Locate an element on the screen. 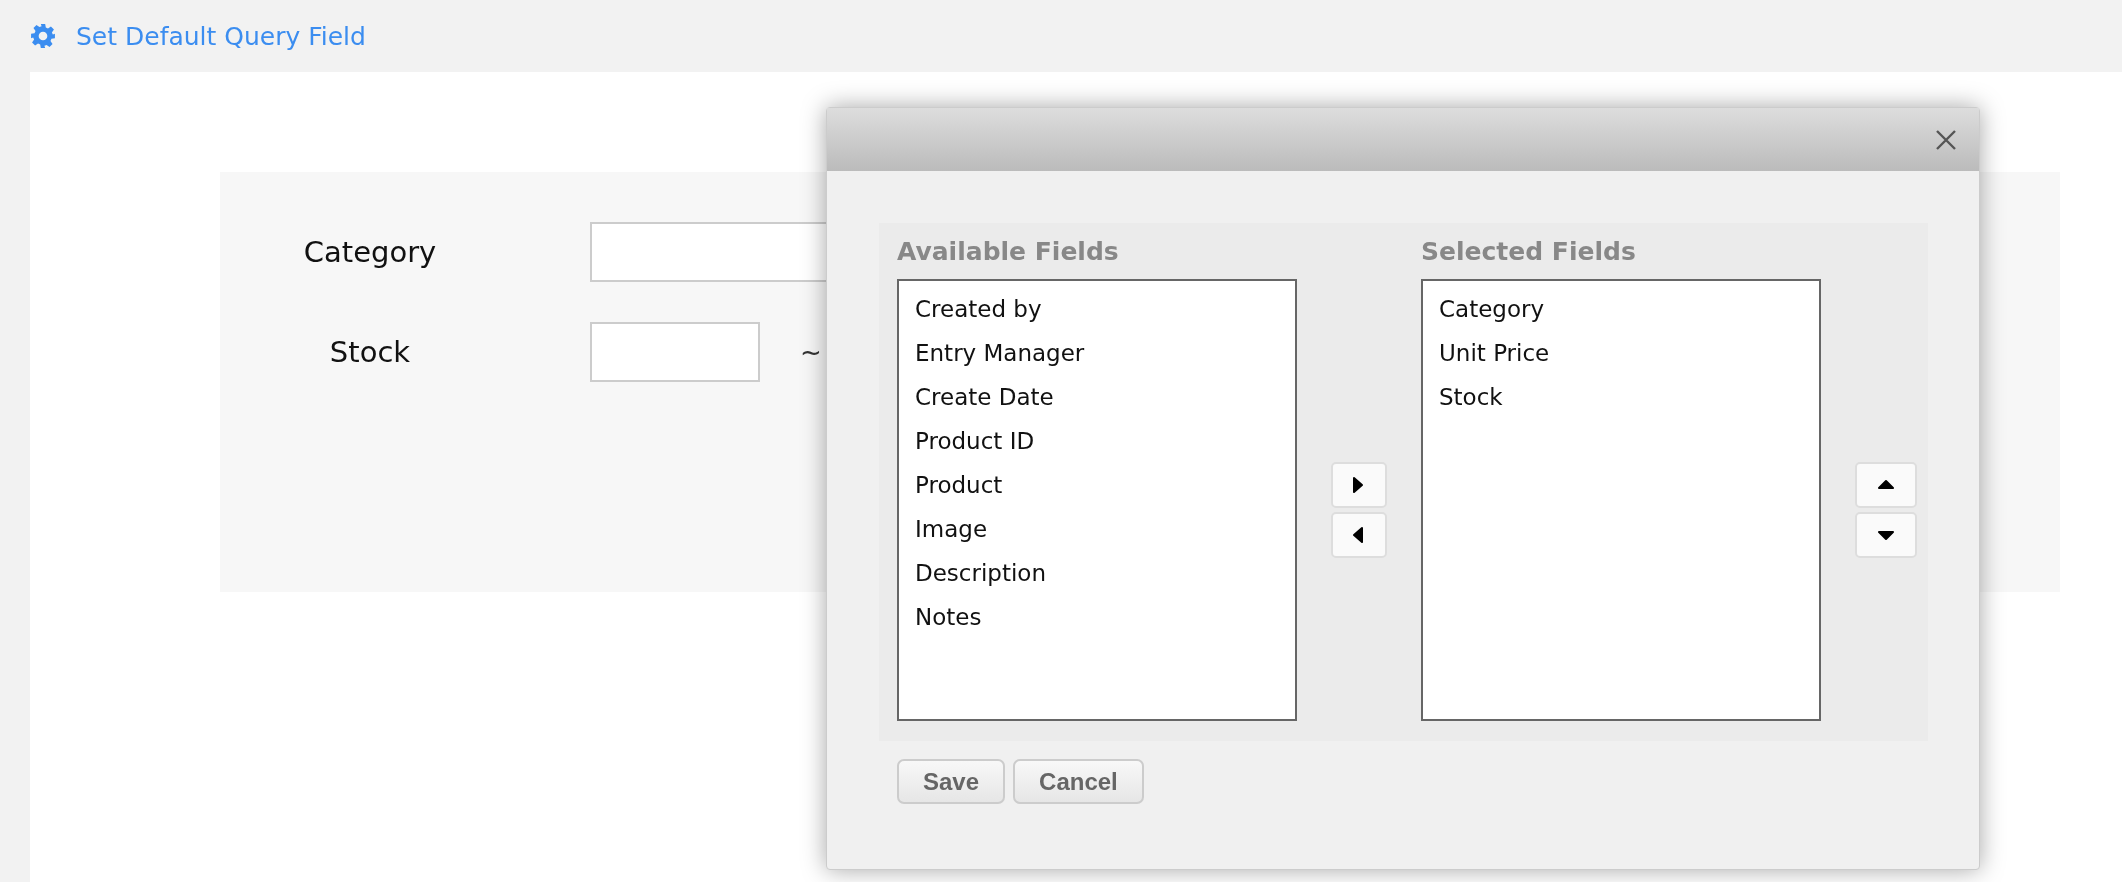 This screenshot has height=882, width=2122. field-option: Category is located at coordinates (1621, 309).